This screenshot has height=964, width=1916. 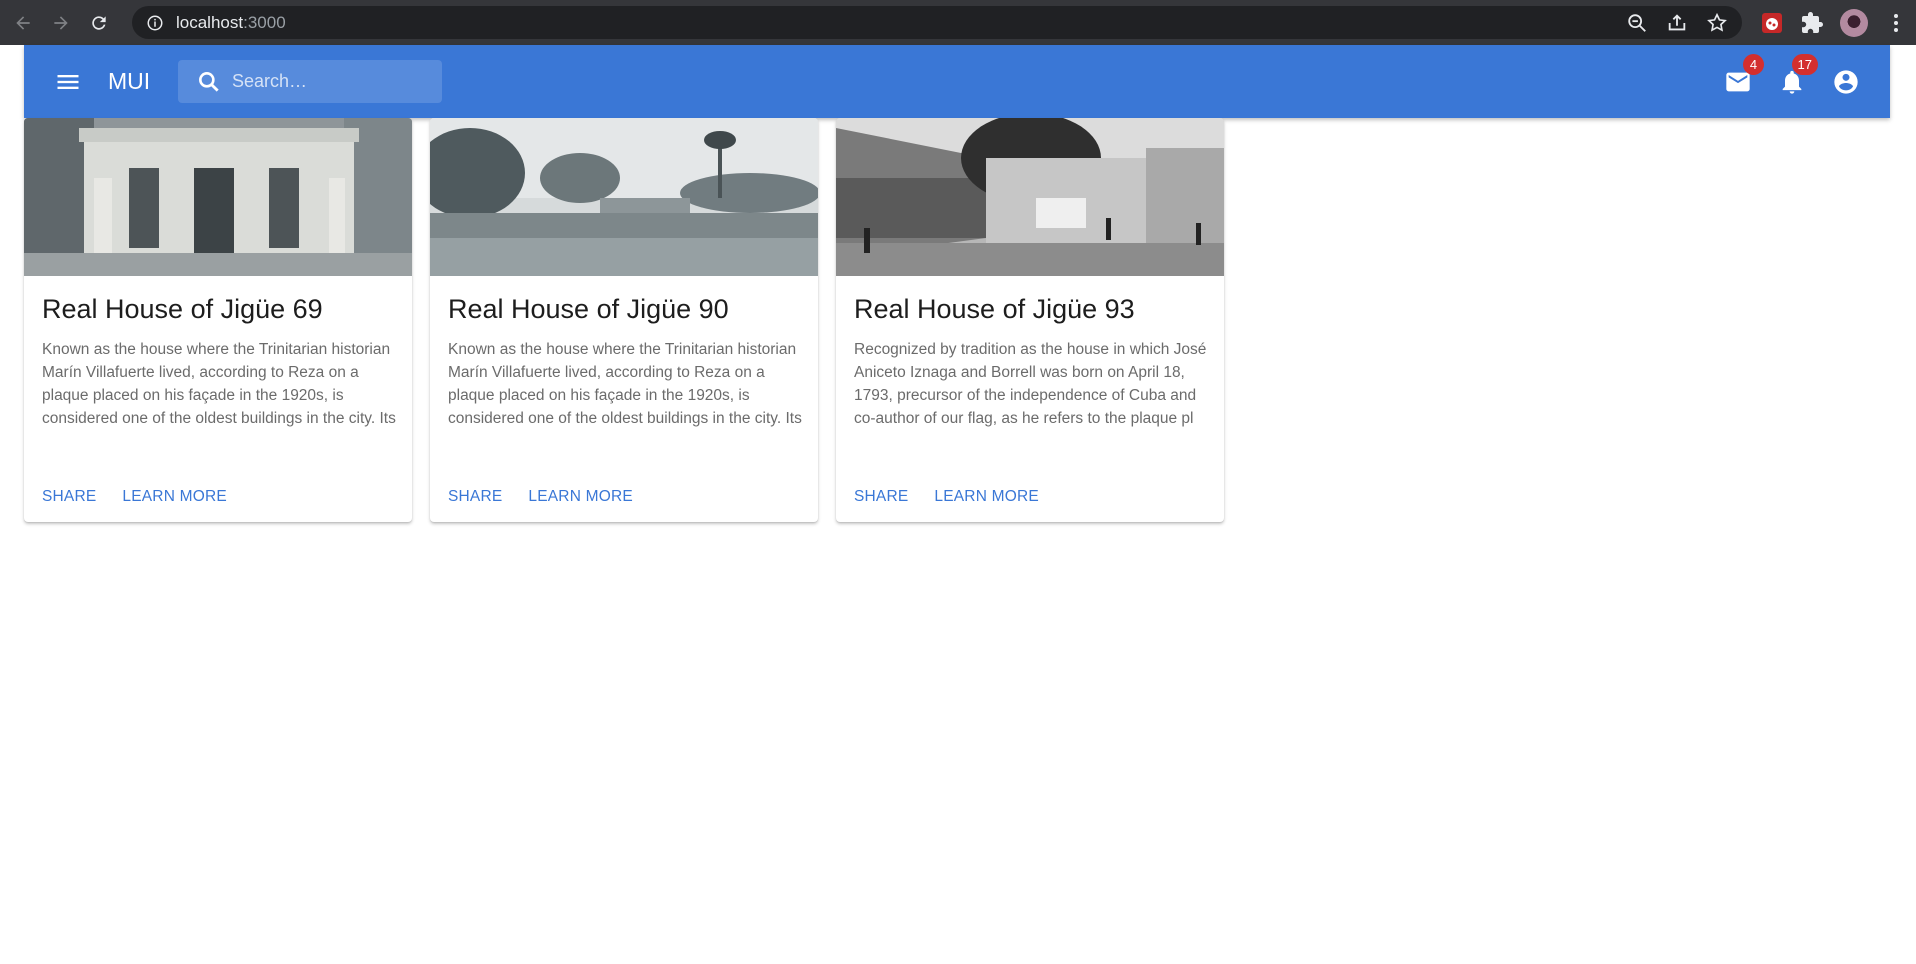 I want to click on menu-icon, so click(x=68, y=81).